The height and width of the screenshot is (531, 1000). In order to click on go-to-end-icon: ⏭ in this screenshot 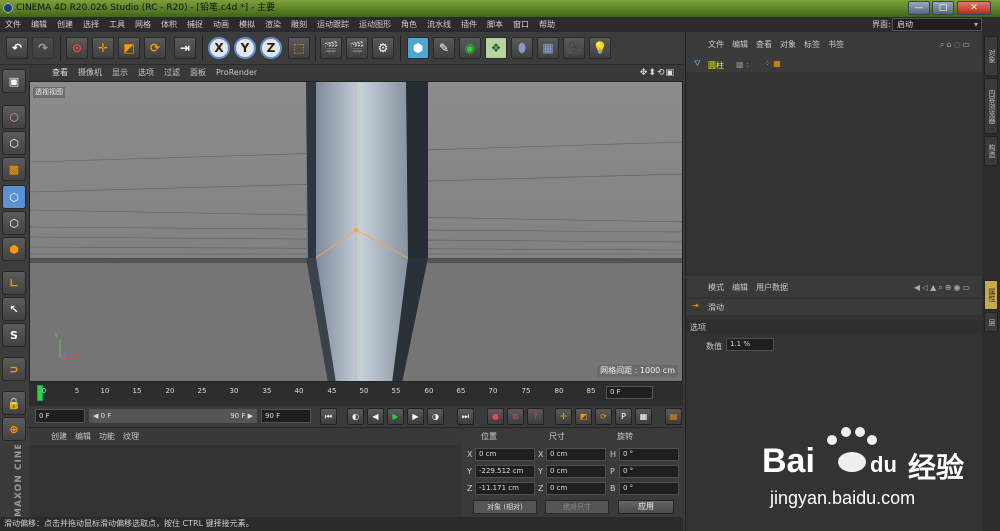, I will do `click(465, 416)`.